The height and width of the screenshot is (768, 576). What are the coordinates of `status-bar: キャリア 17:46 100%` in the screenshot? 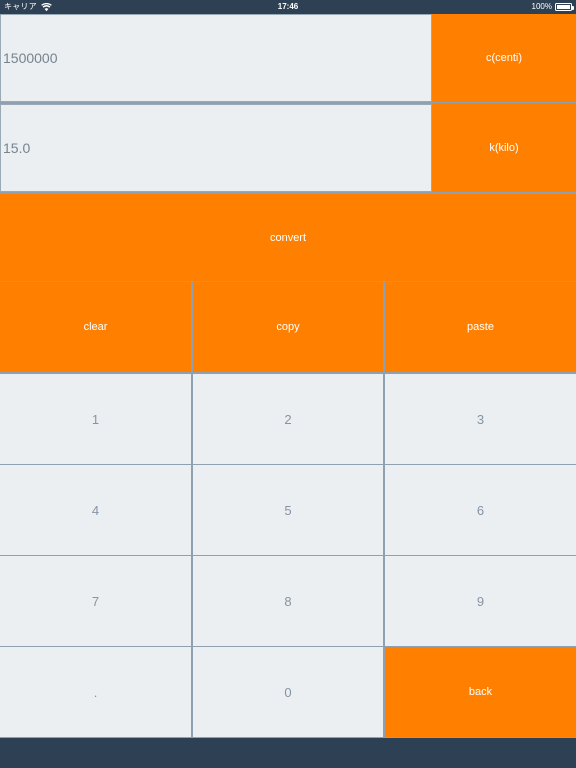 It's located at (288, 7).